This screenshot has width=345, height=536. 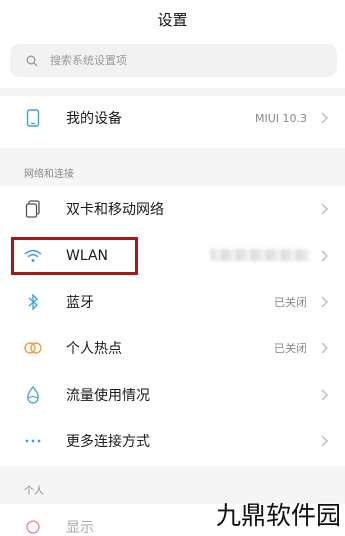 What do you see at coordinates (172, 118) in the screenshot?
I see `my-device-row: 我的设备 MIUI 10.3` at bounding box center [172, 118].